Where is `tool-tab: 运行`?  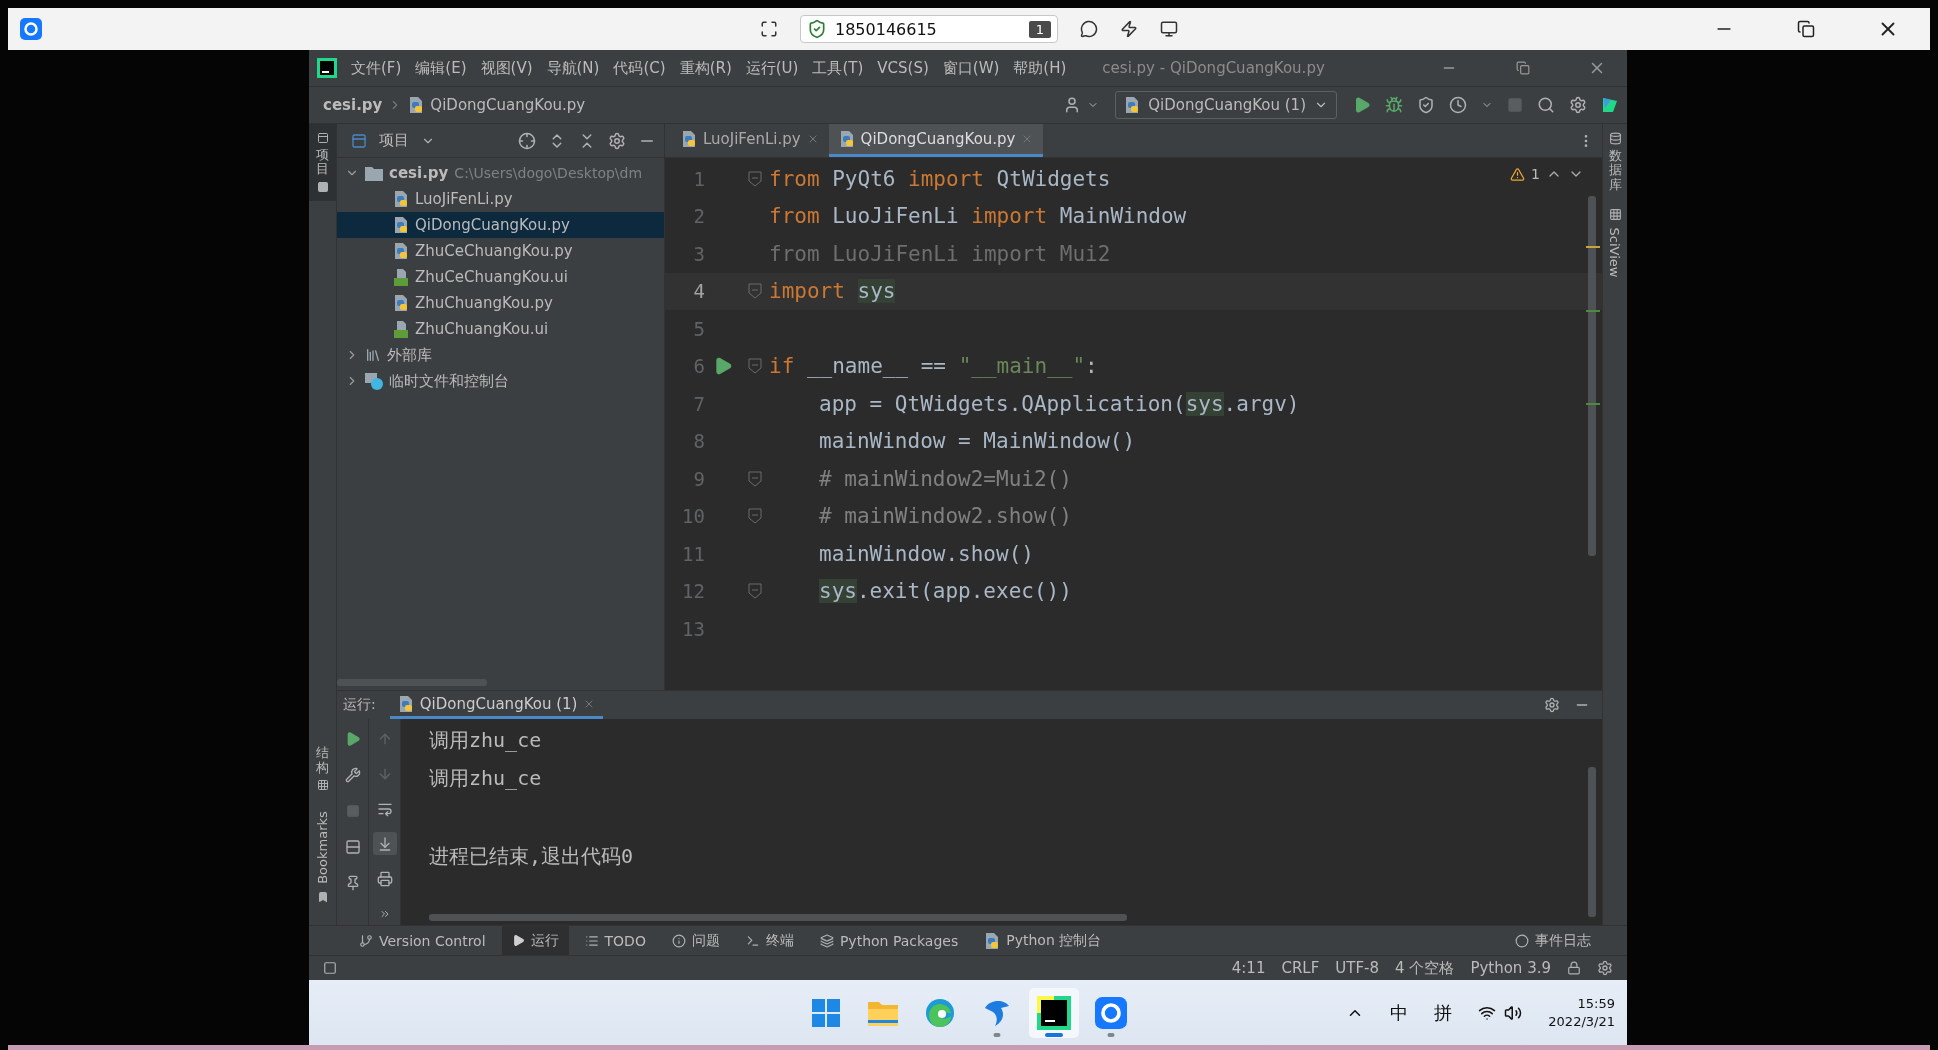
tool-tab: 运行 is located at coordinates (535, 940).